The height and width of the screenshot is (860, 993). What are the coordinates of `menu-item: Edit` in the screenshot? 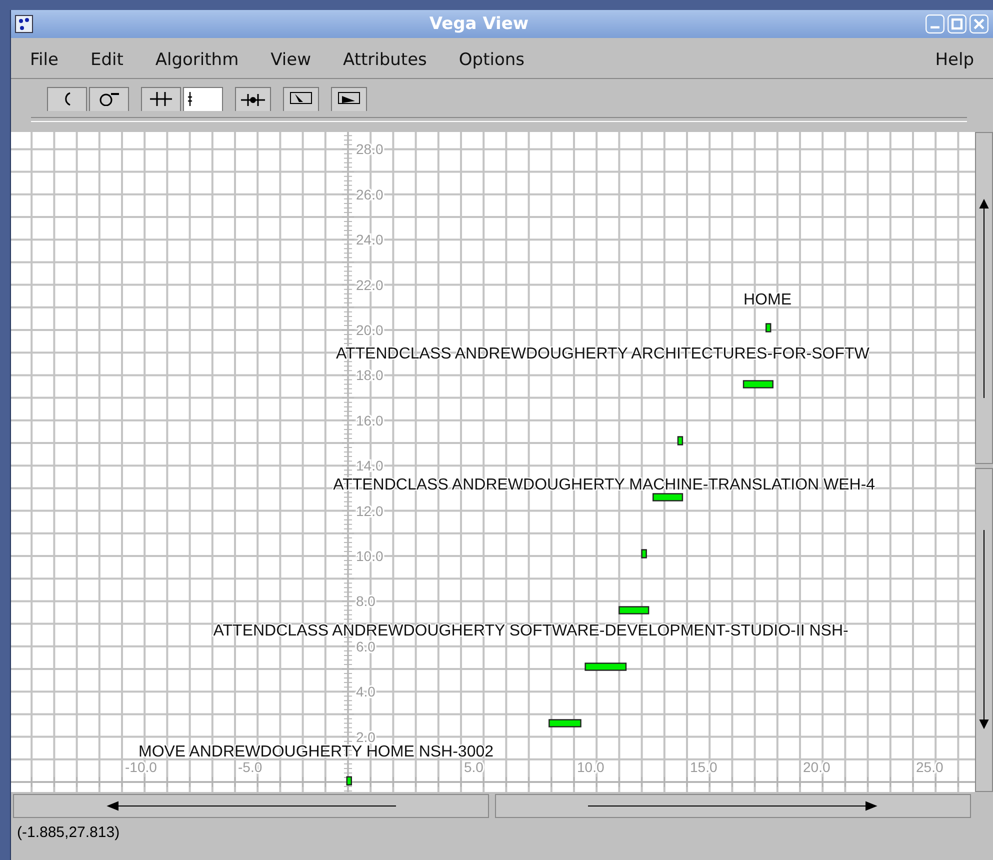 It's located at (107, 60).